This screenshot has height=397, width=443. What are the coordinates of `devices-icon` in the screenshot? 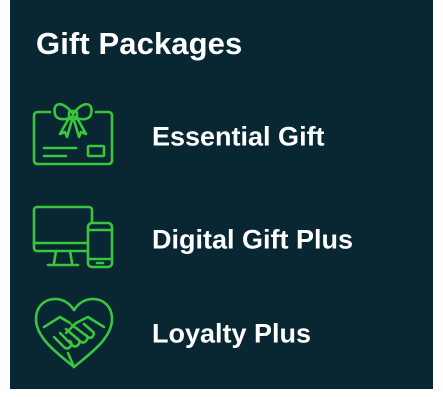 It's located at (74, 240).